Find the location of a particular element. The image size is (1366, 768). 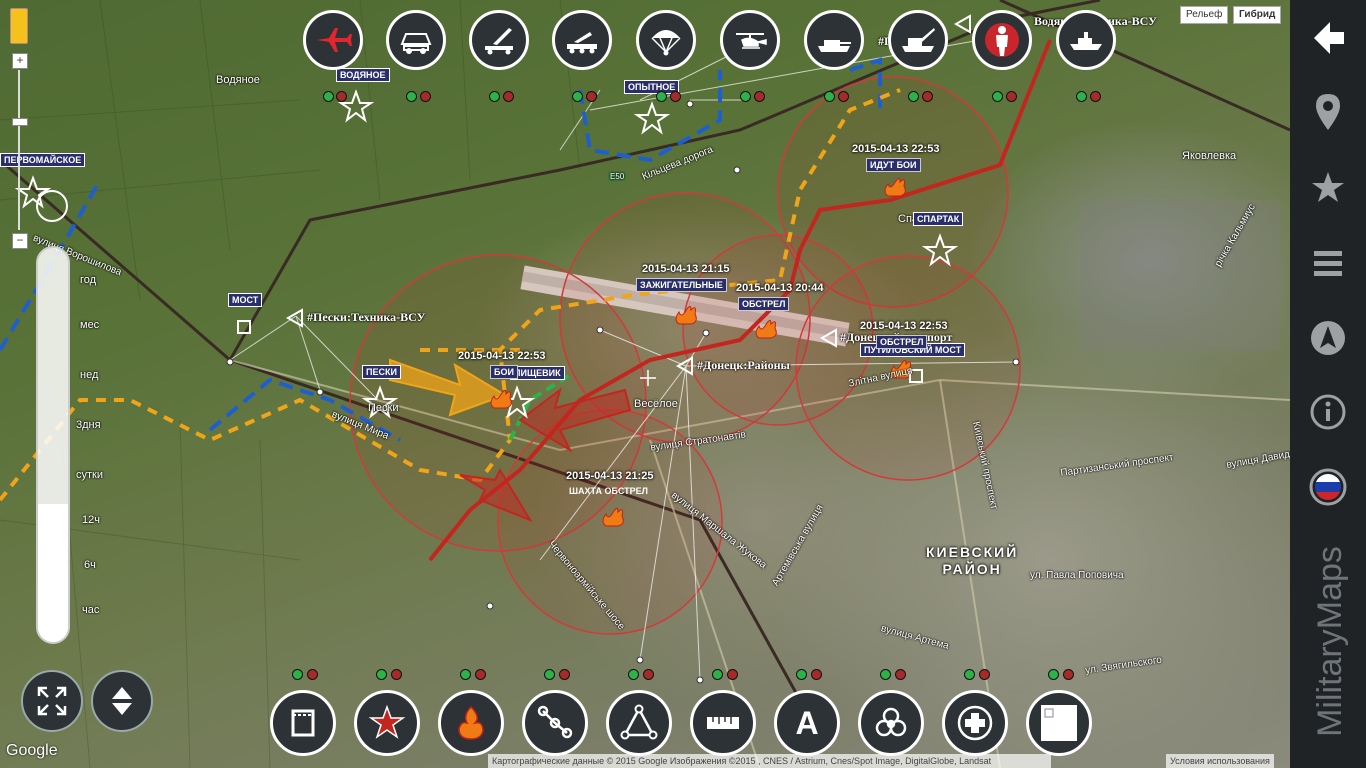

timeline-label: мес is located at coordinates (100, 325).